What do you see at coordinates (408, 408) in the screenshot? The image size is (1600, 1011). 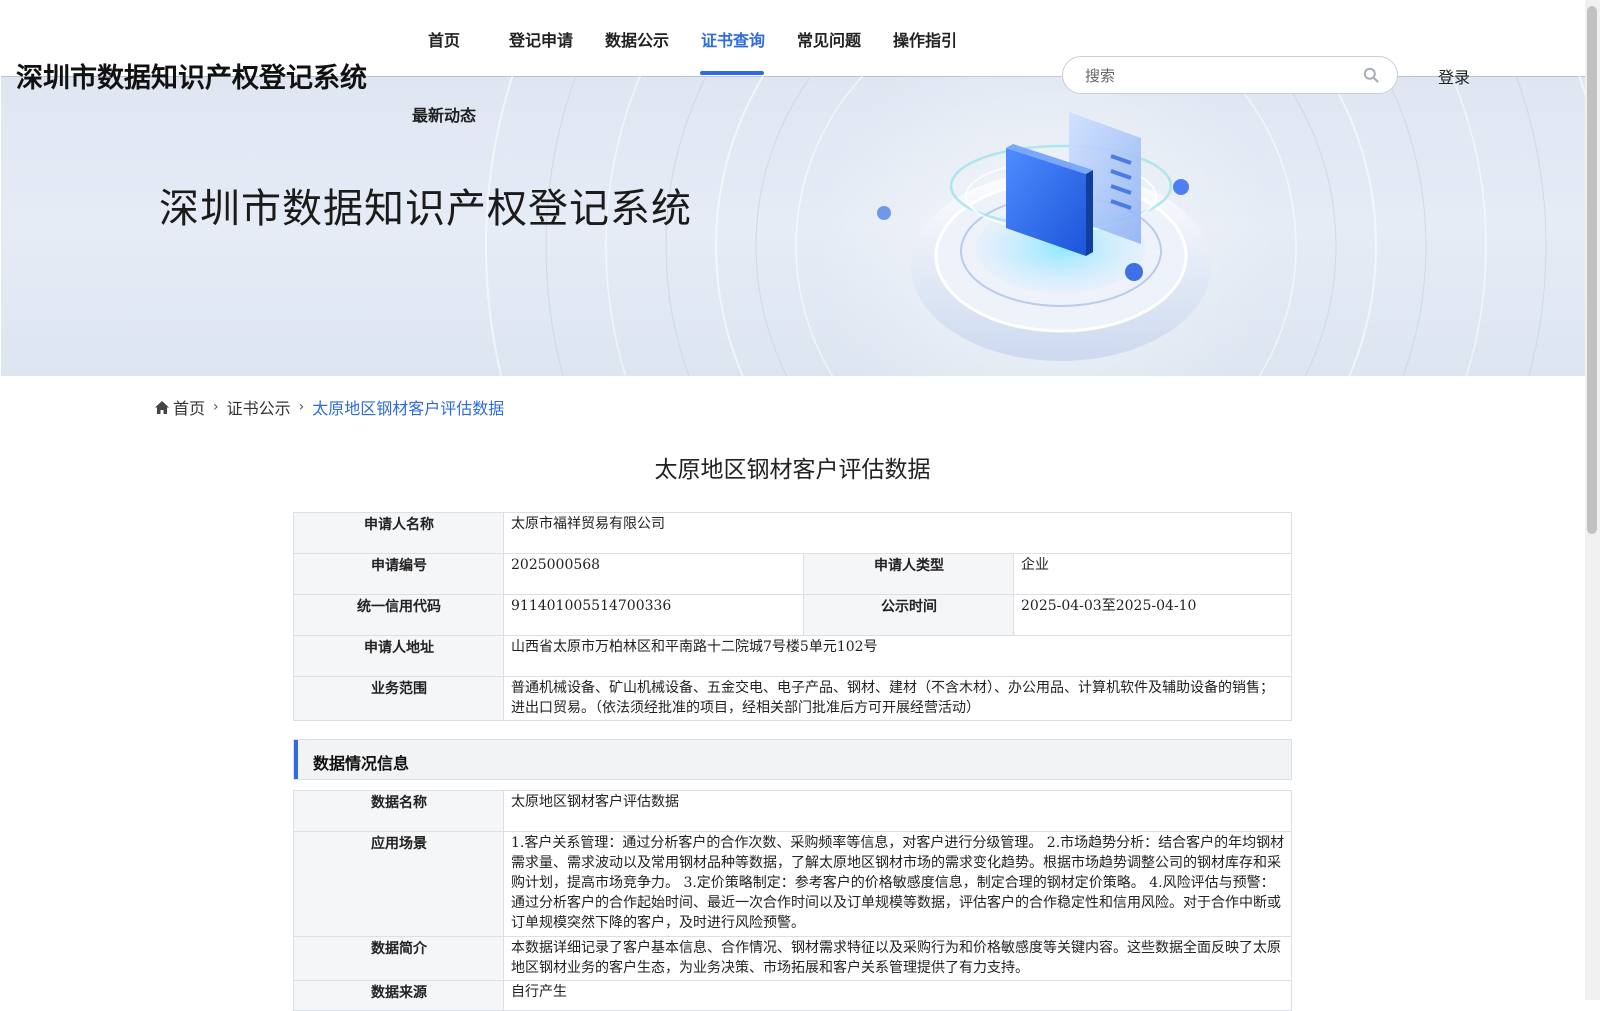 I see `breadcrumb-current: 太原地区钢材客户评估数据` at bounding box center [408, 408].